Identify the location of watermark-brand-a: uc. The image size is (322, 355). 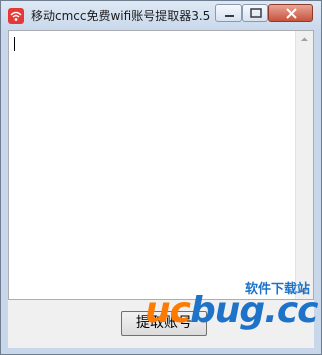
(168, 310).